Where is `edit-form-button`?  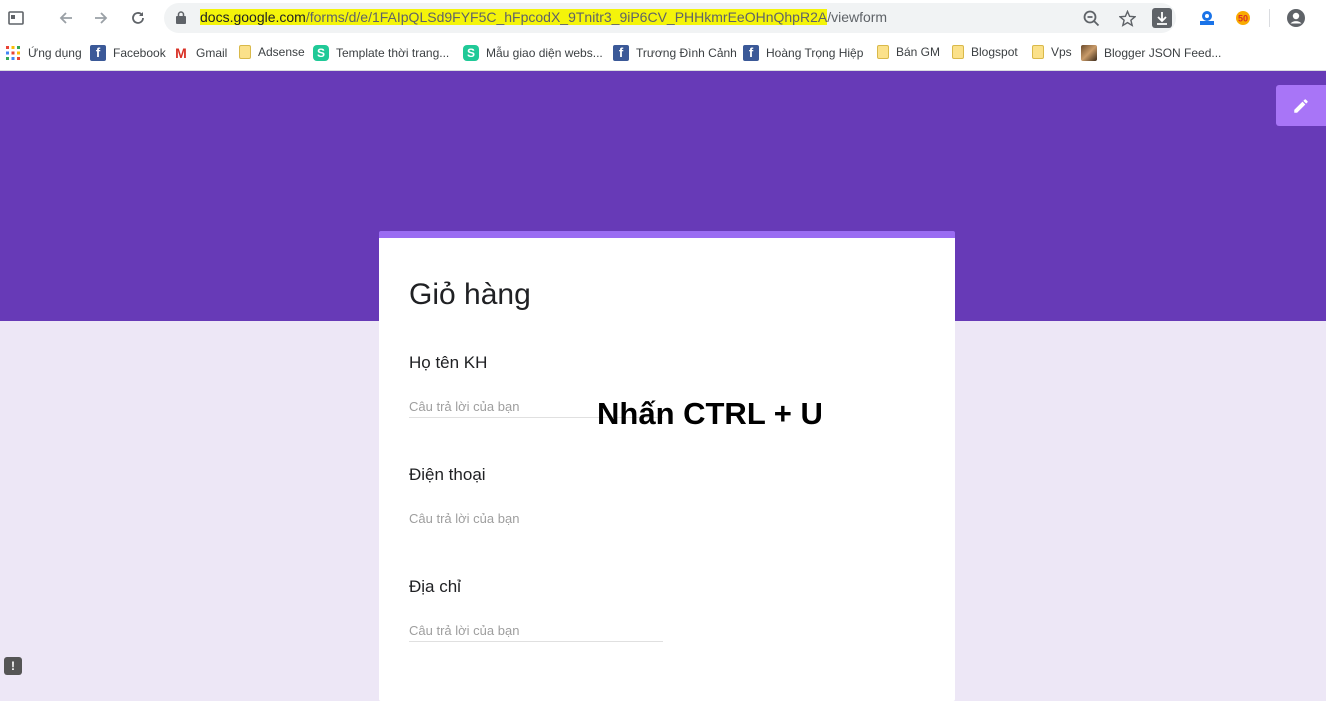 edit-form-button is located at coordinates (1301, 105).